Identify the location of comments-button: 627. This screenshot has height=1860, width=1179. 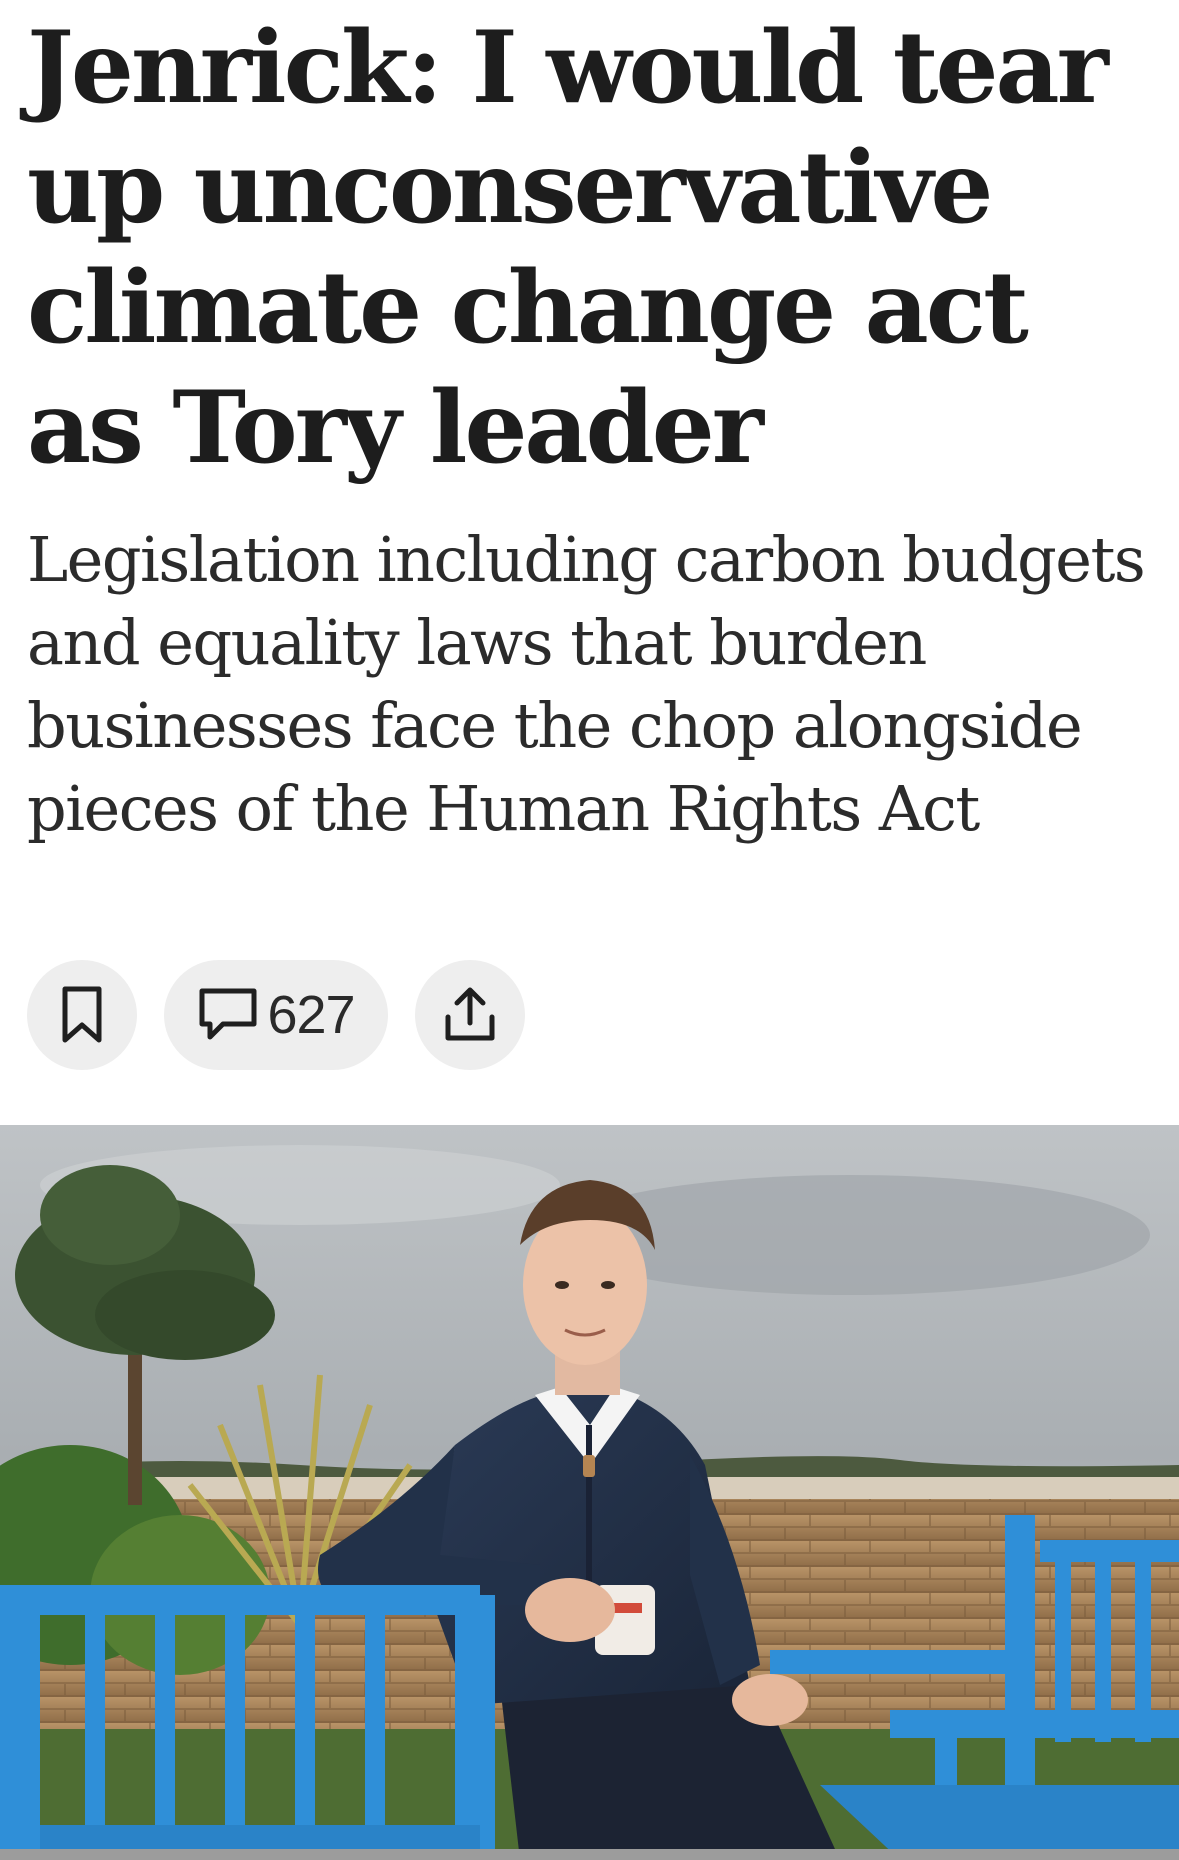
(276, 1015).